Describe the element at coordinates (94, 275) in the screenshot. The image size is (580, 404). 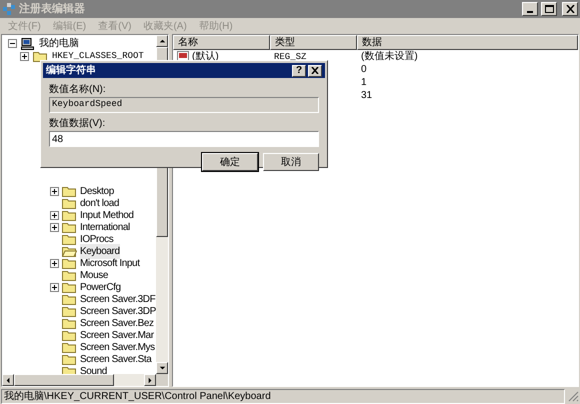
I see `tree-item: Mouse` at that location.